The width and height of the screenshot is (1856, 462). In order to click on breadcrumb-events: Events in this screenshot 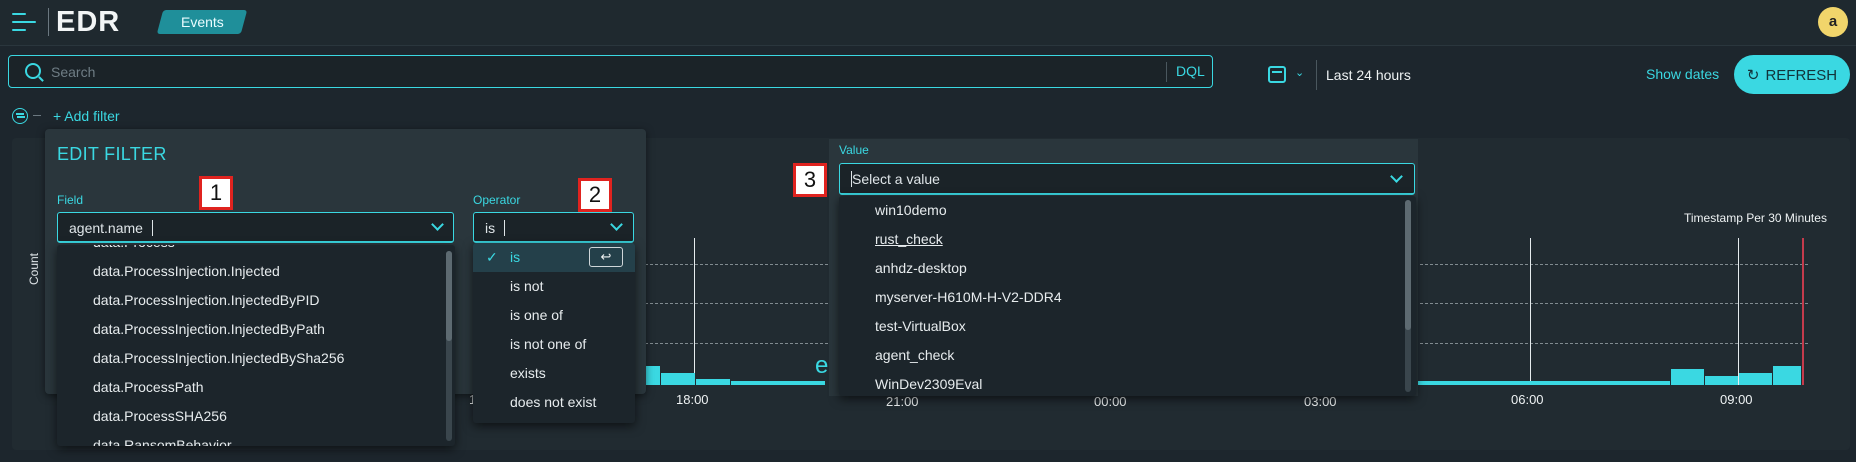, I will do `click(202, 22)`.